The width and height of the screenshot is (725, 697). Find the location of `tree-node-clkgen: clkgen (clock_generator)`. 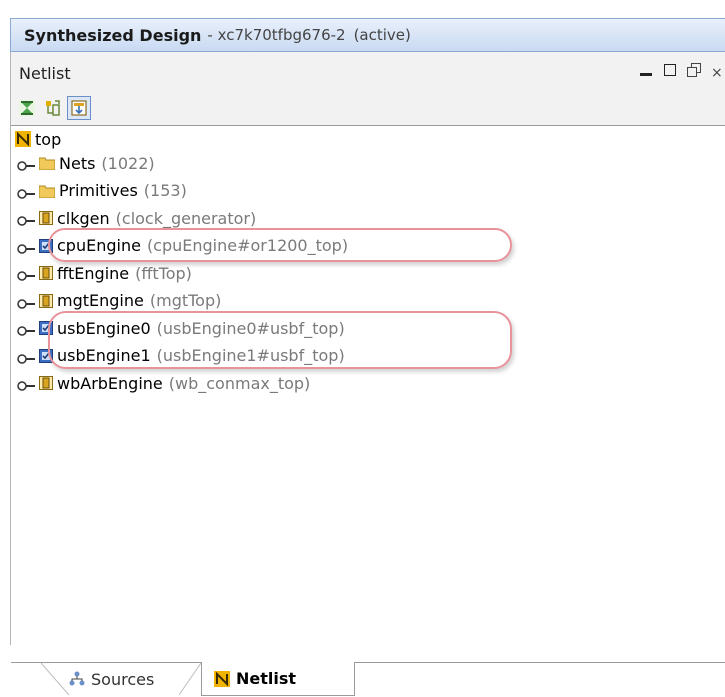

tree-node-clkgen: clkgen (clock_generator) is located at coordinates (136, 218).